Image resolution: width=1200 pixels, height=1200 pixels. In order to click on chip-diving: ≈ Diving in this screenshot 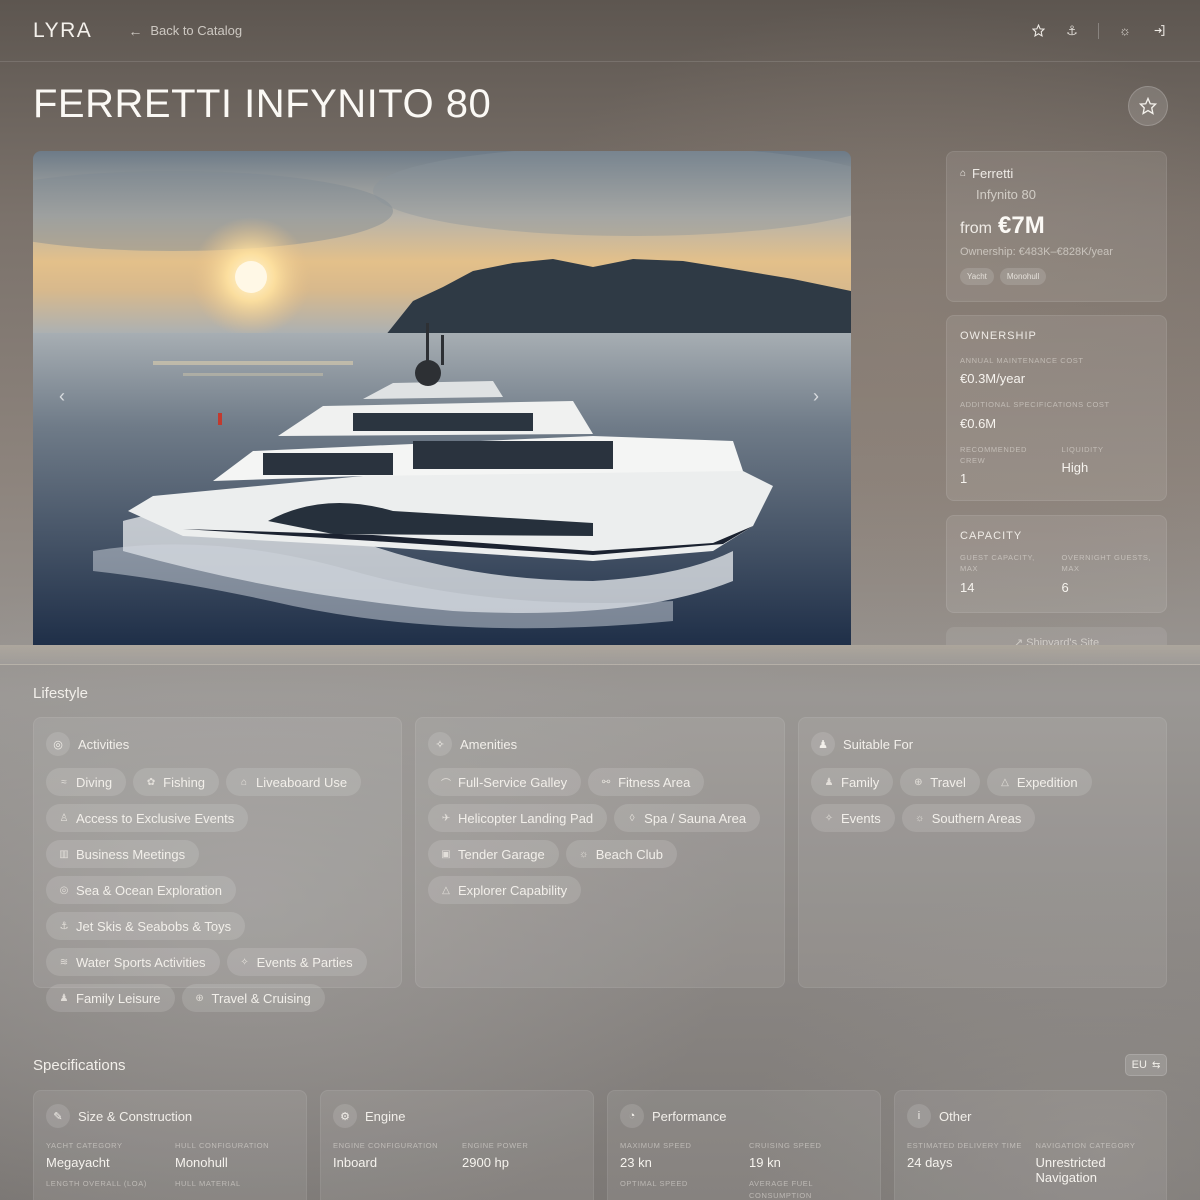, I will do `click(86, 782)`.